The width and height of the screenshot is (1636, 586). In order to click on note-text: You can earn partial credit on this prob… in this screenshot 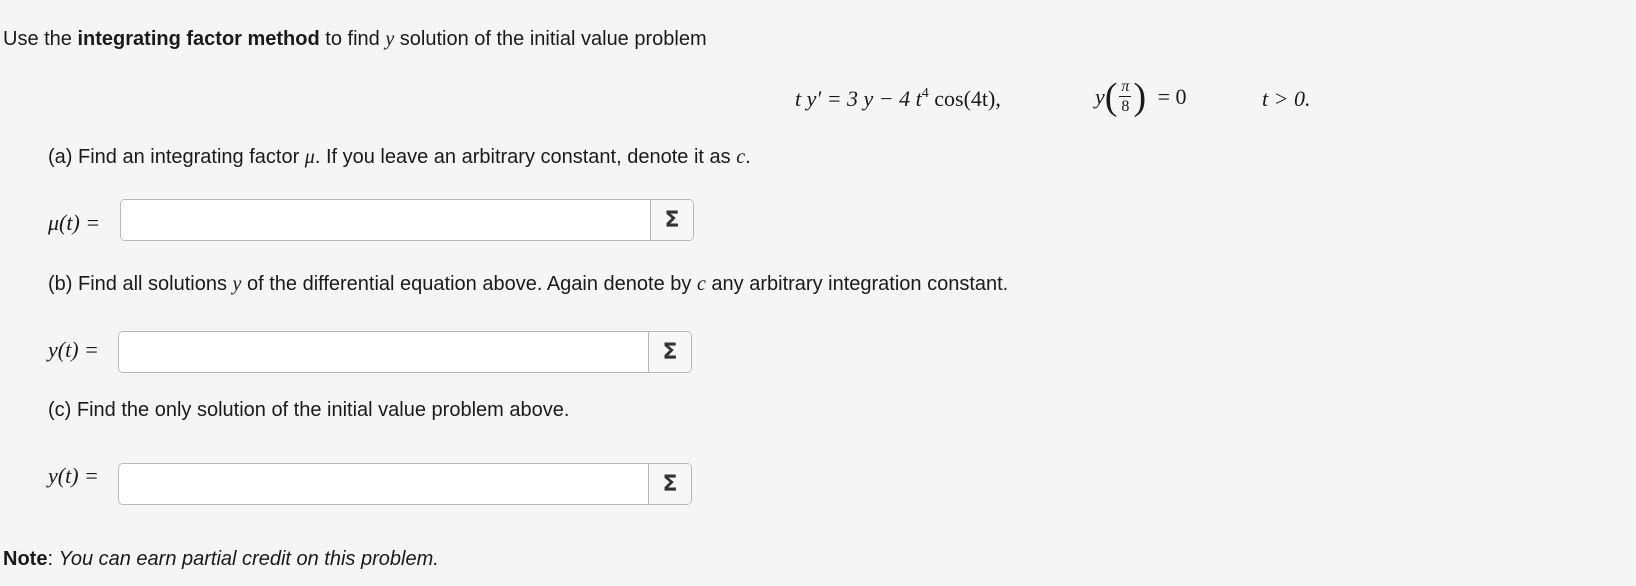, I will do `click(248, 559)`.